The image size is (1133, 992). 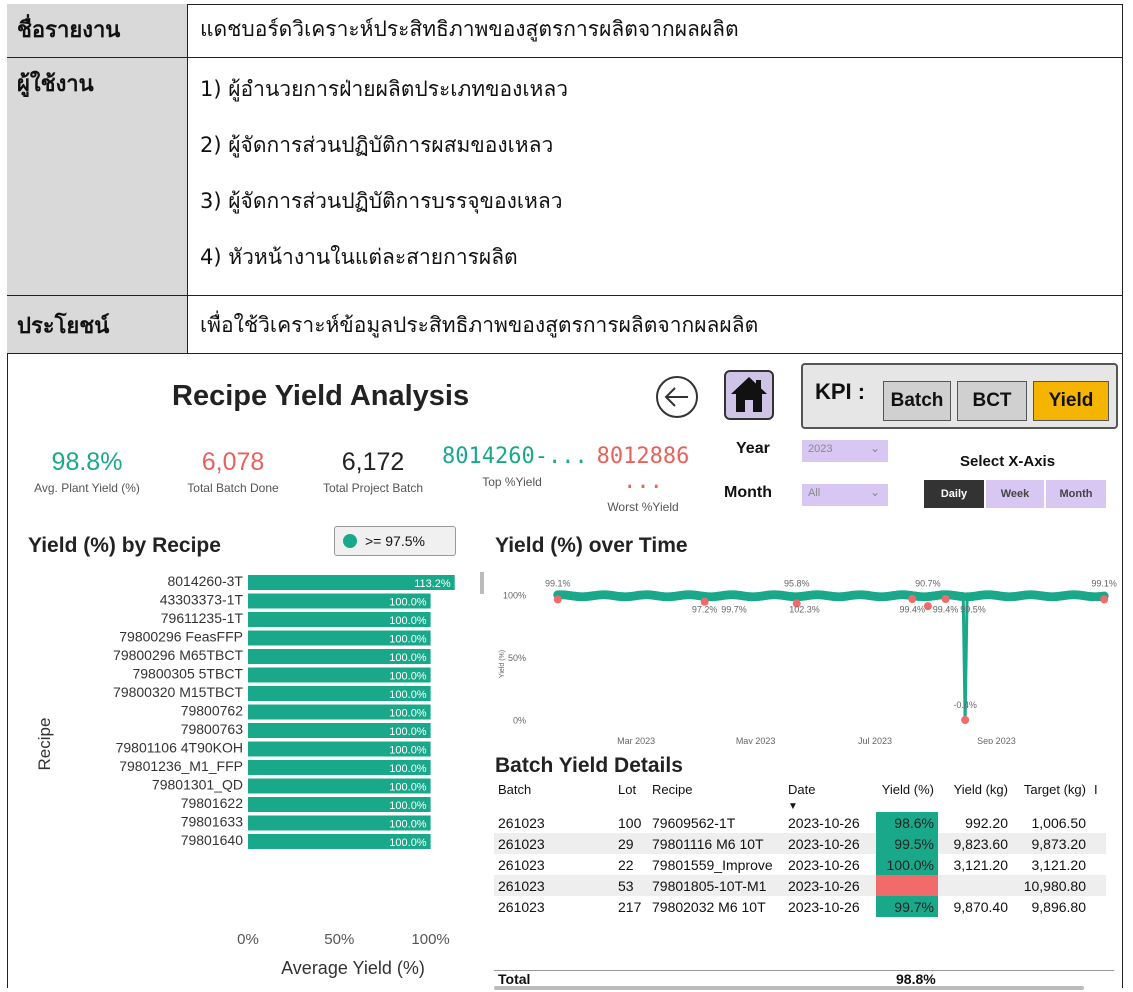 What do you see at coordinates (87, 488) in the screenshot?
I see `kpi-label: Avg. Plant Yield (%)` at bounding box center [87, 488].